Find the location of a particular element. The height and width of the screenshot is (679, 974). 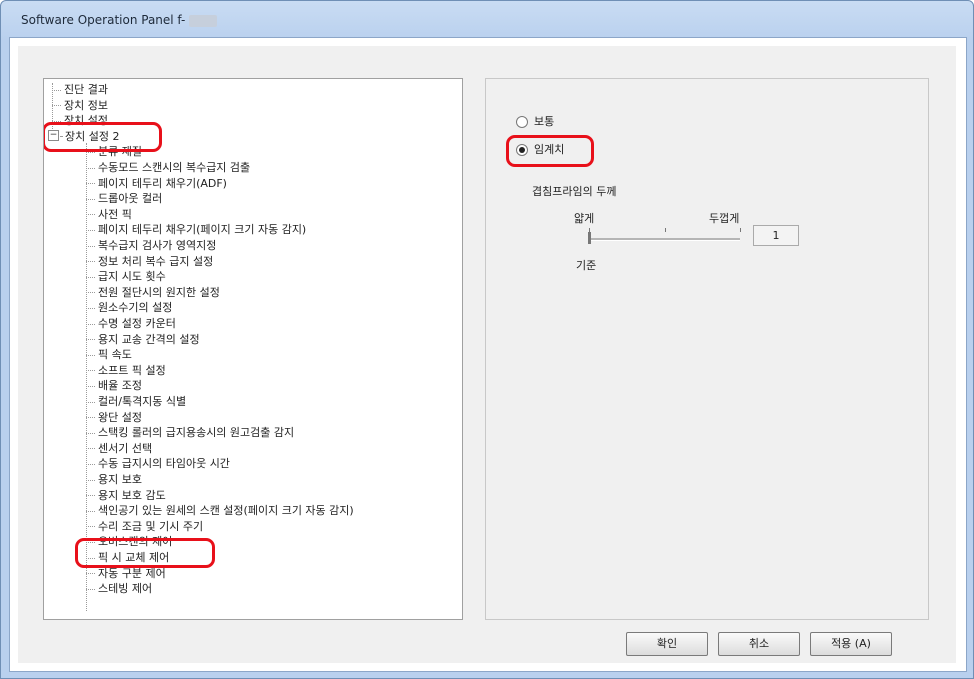

tree-item: 수리 조금 및 기시 주기 is located at coordinates (144, 527).